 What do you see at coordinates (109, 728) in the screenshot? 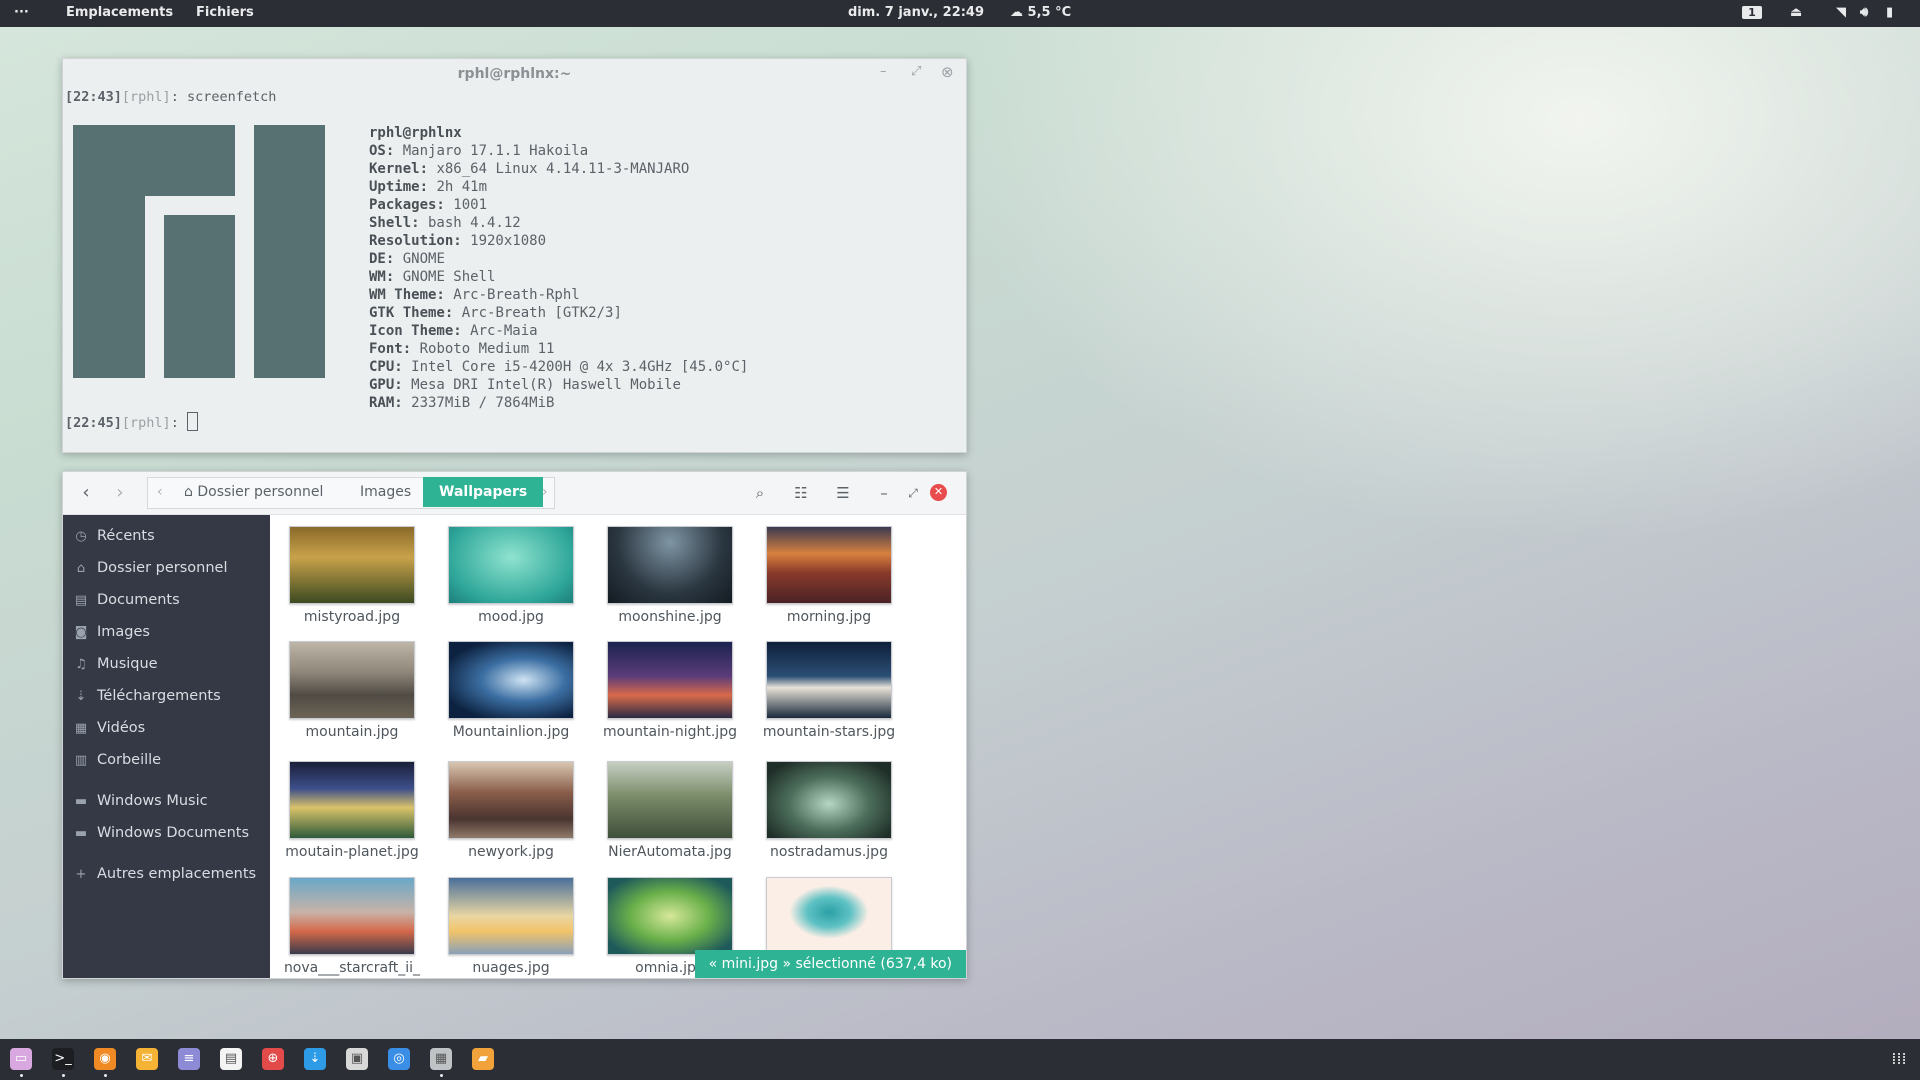
I see `sidebar-item: ▦ Vidéos` at bounding box center [109, 728].